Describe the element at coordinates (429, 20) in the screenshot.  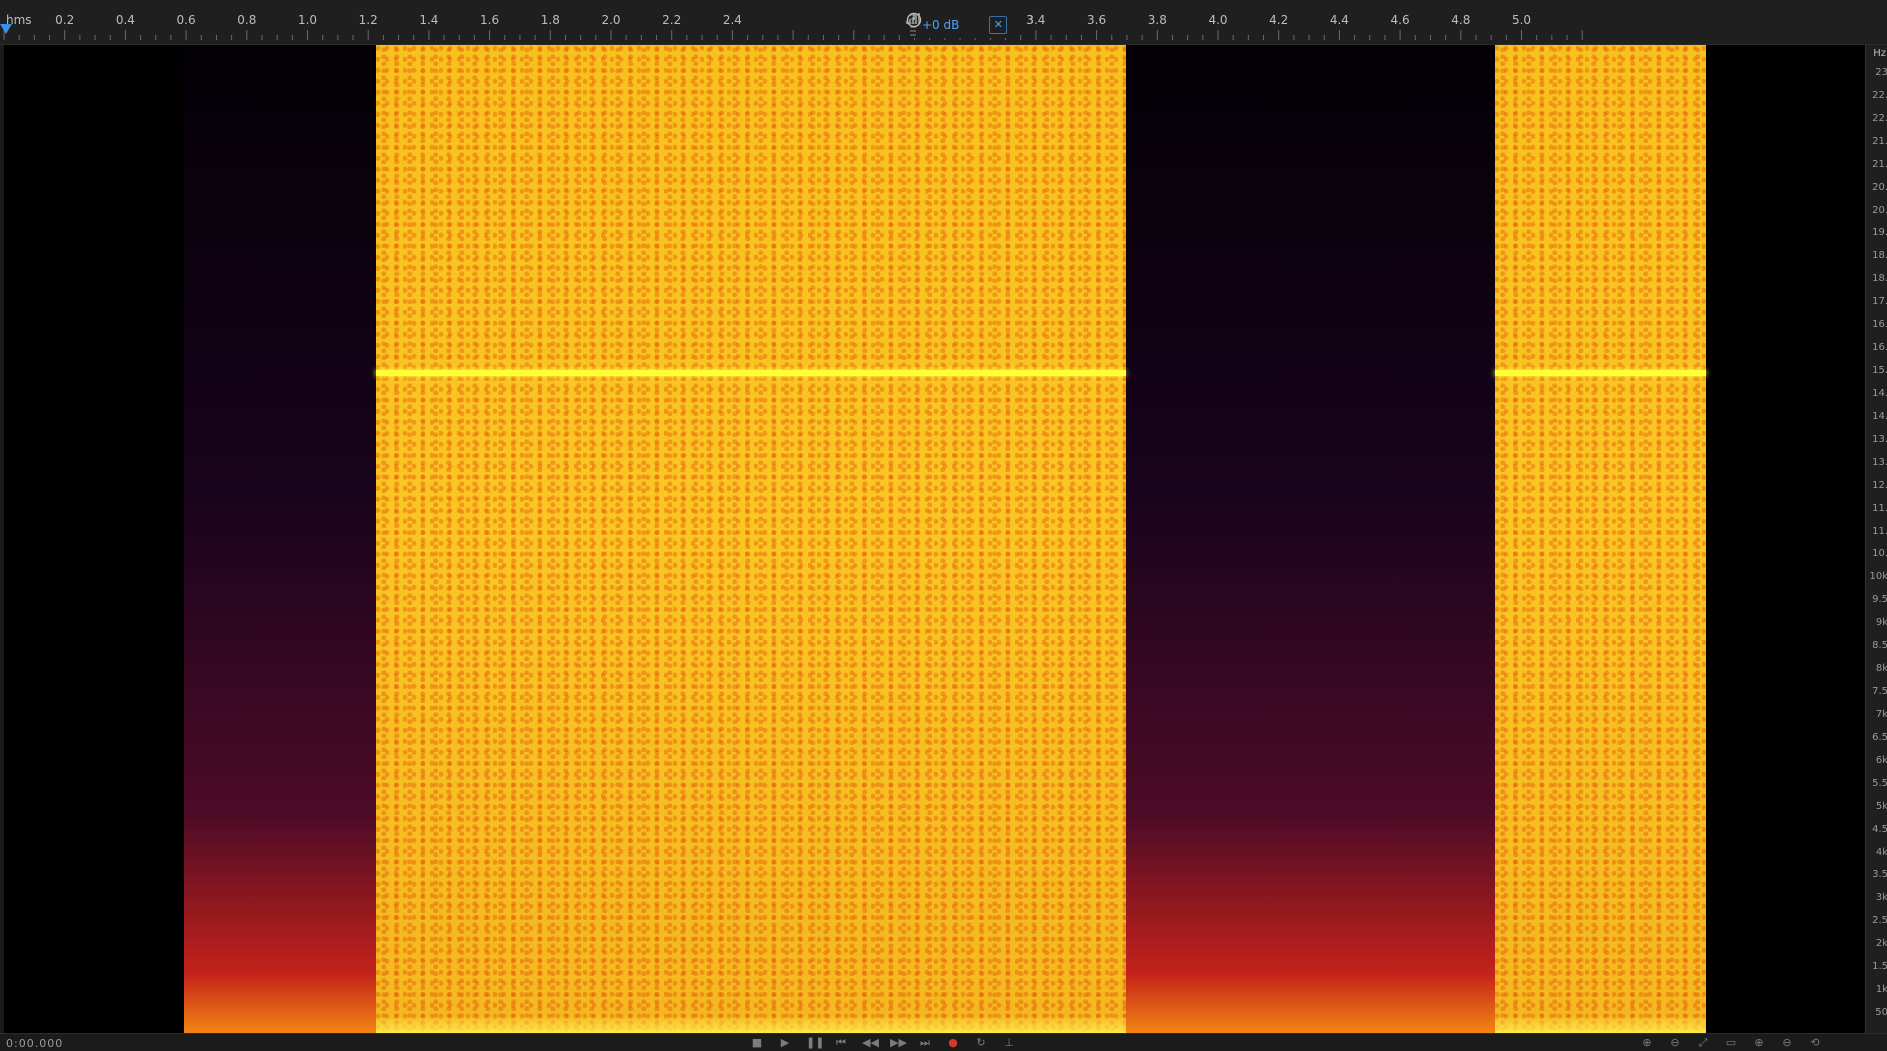
I see `ruler-tick-label: 1.4` at that location.